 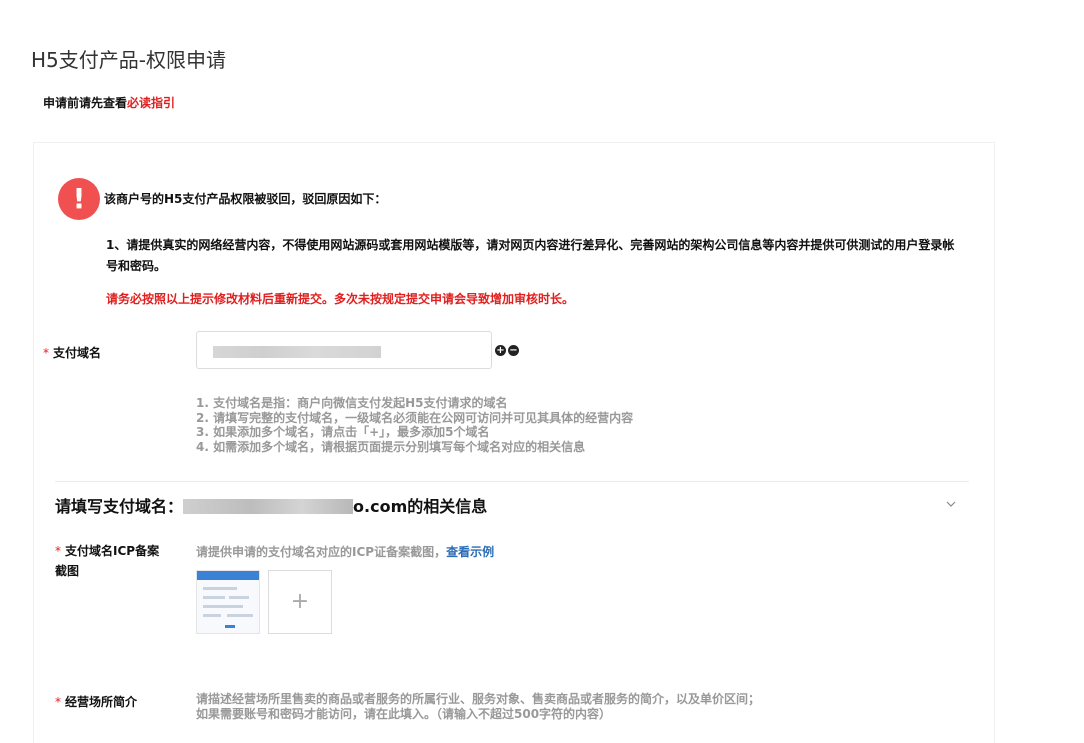 I want to click on guide-line: 申请前请先查看必读指引, so click(x=109, y=102).